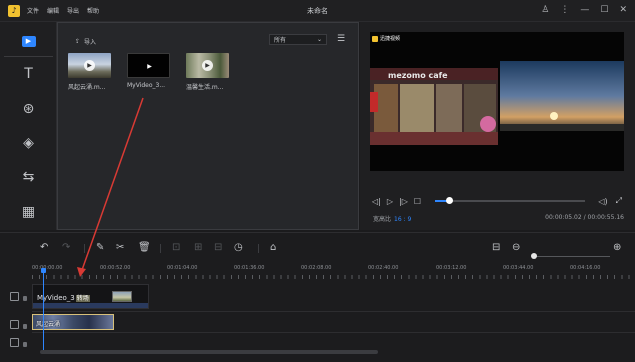 This screenshot has width=635, height=362. Describe the element at coordinates (238, 248) in the screenshot. I see `speed-icon: ◷` at that location.